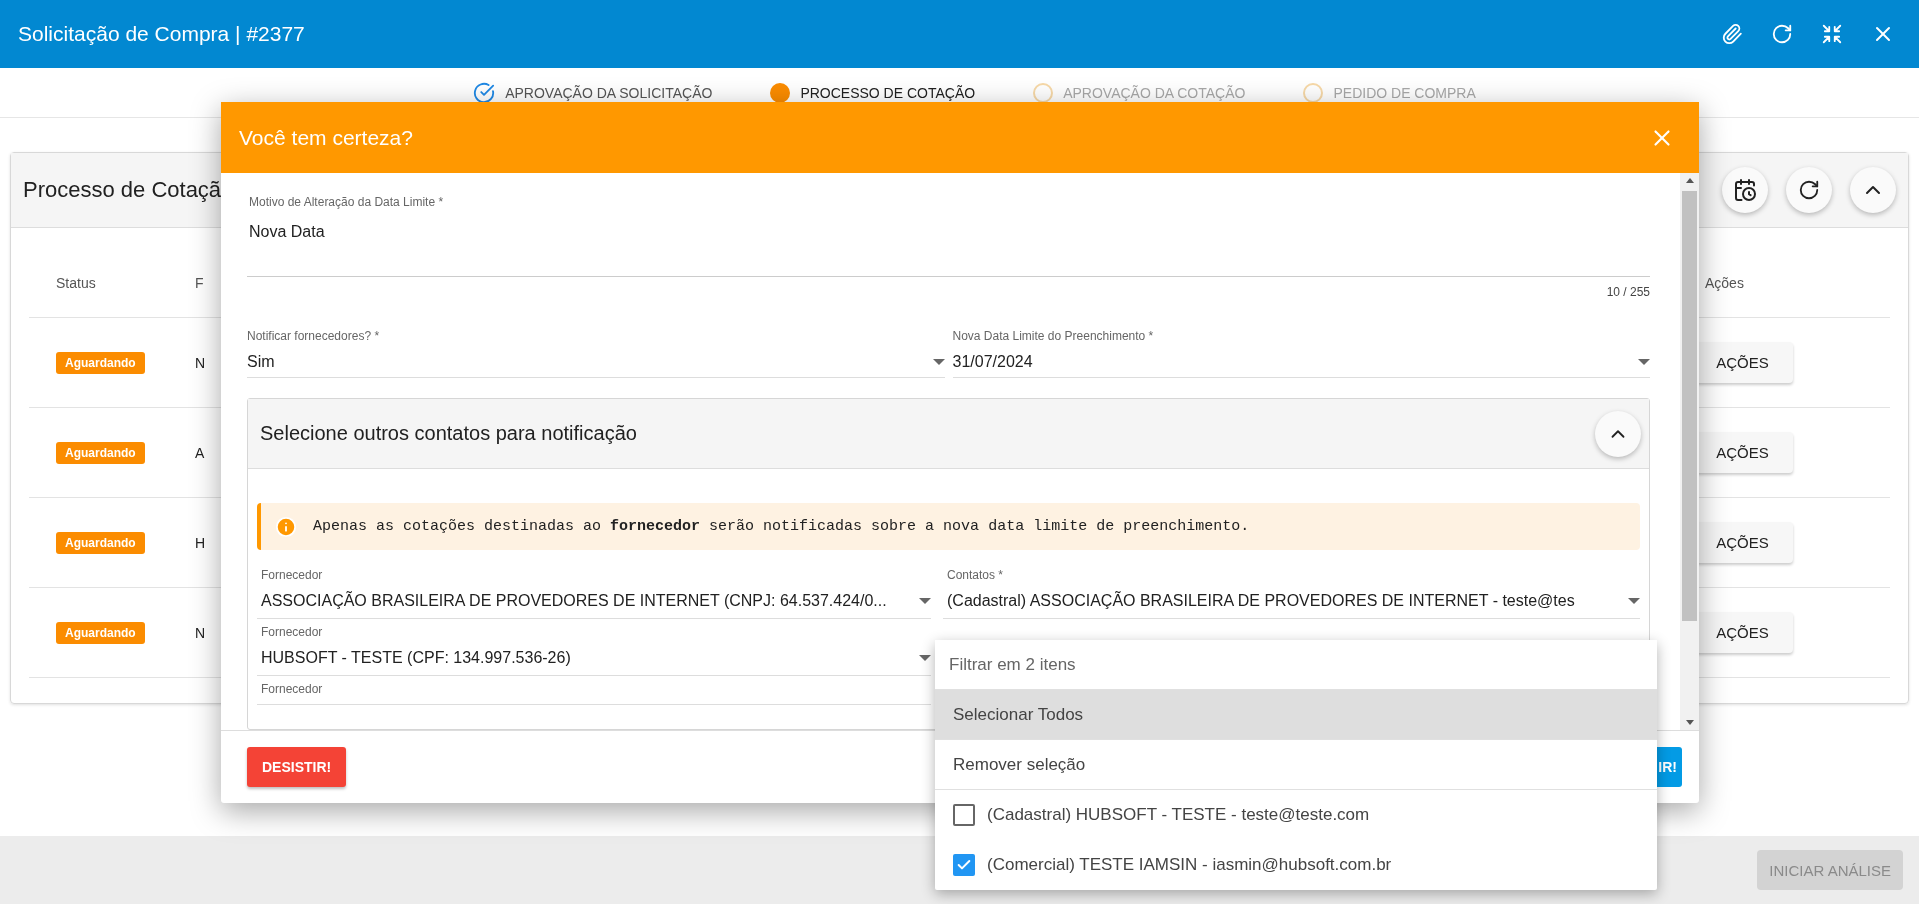 The image size is (1919, 904). What do you see at coordinates (1053, 336) in the screenshot?
I see `field-label: Nova Data Limite do Preenchimento *` at bounding box center [1053, 336].